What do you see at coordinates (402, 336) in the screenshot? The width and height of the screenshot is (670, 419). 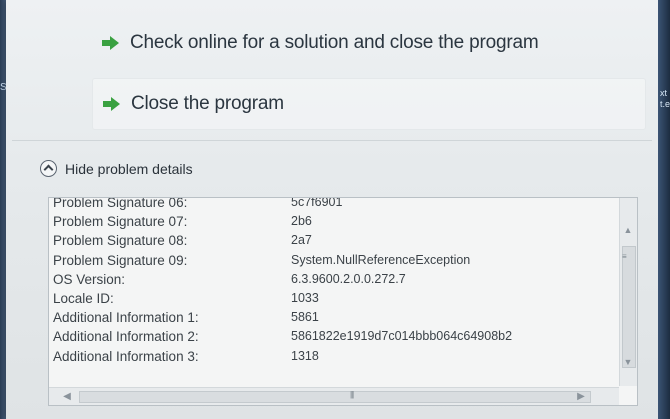 I see `detail-value: 5861822e1919d7c014bbb064c64908b2` at bounding box center [402, 336].